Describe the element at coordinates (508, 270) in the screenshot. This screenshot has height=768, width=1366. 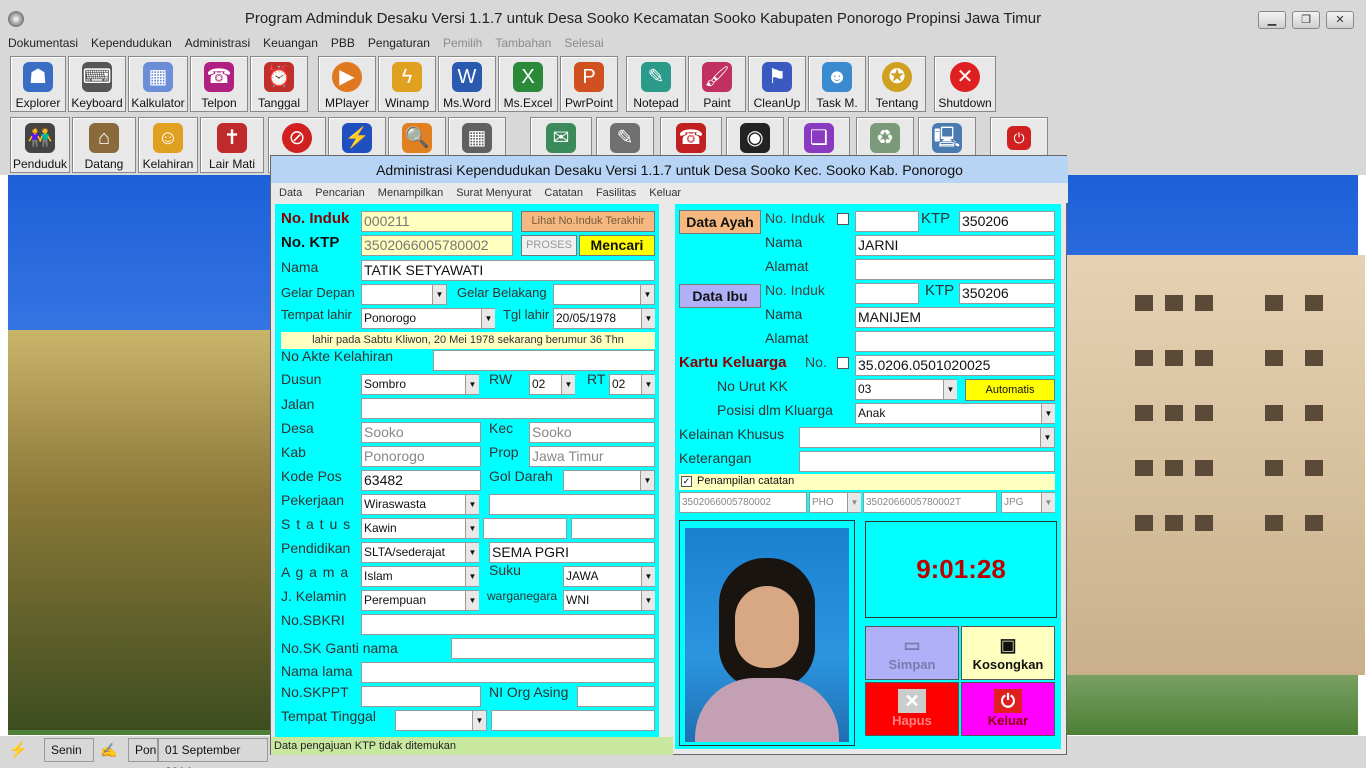
I see `nama-field: TATIK SETYAWATI` at that location.